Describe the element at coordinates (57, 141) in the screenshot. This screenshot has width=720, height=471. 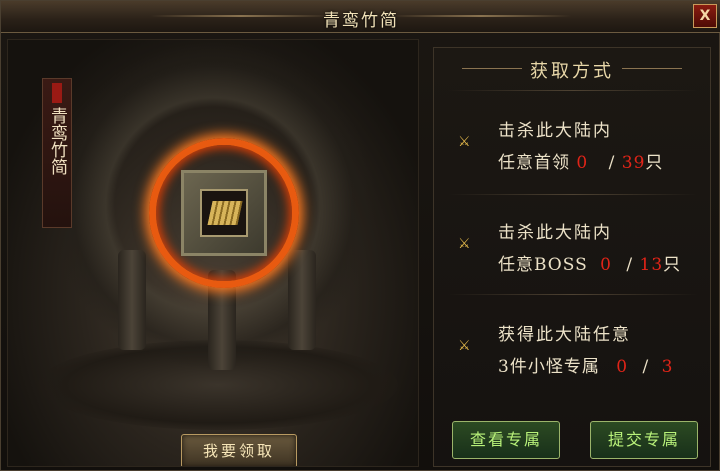
I see `vertical-title-text: 青鸾竹简` at that location.